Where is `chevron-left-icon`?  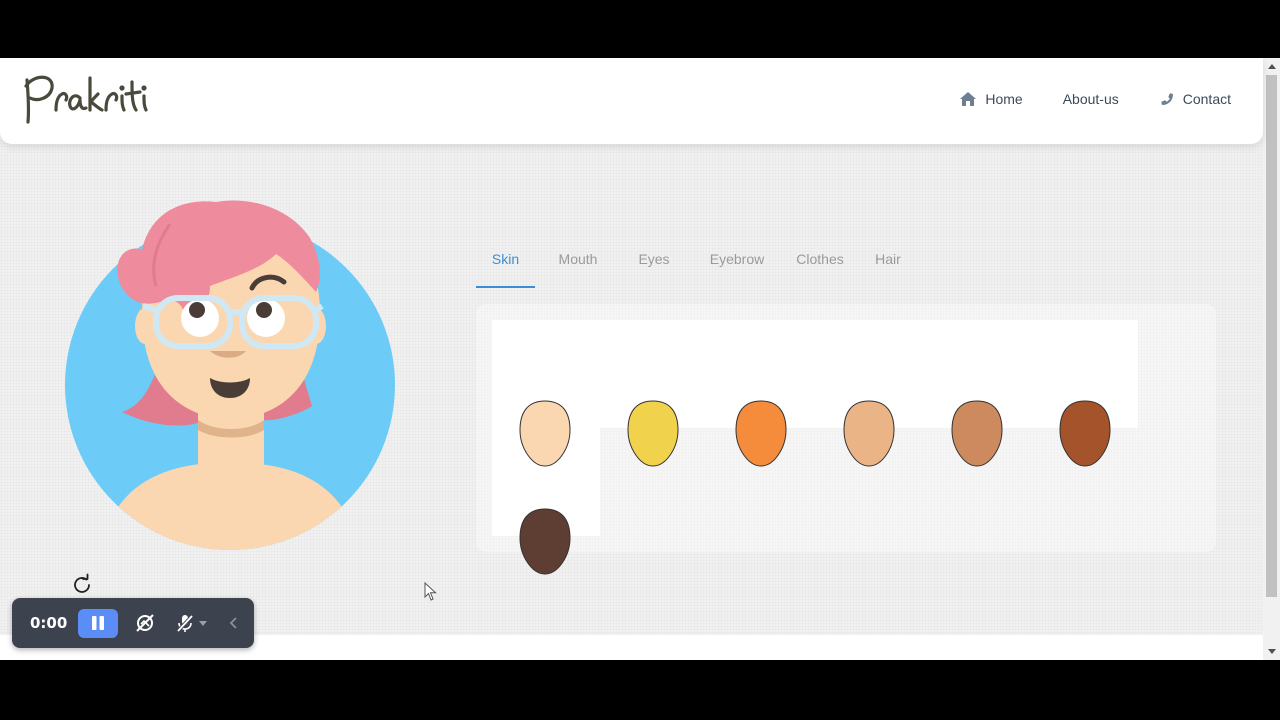 chevron-left-icon is located at coordinates (233, 623).